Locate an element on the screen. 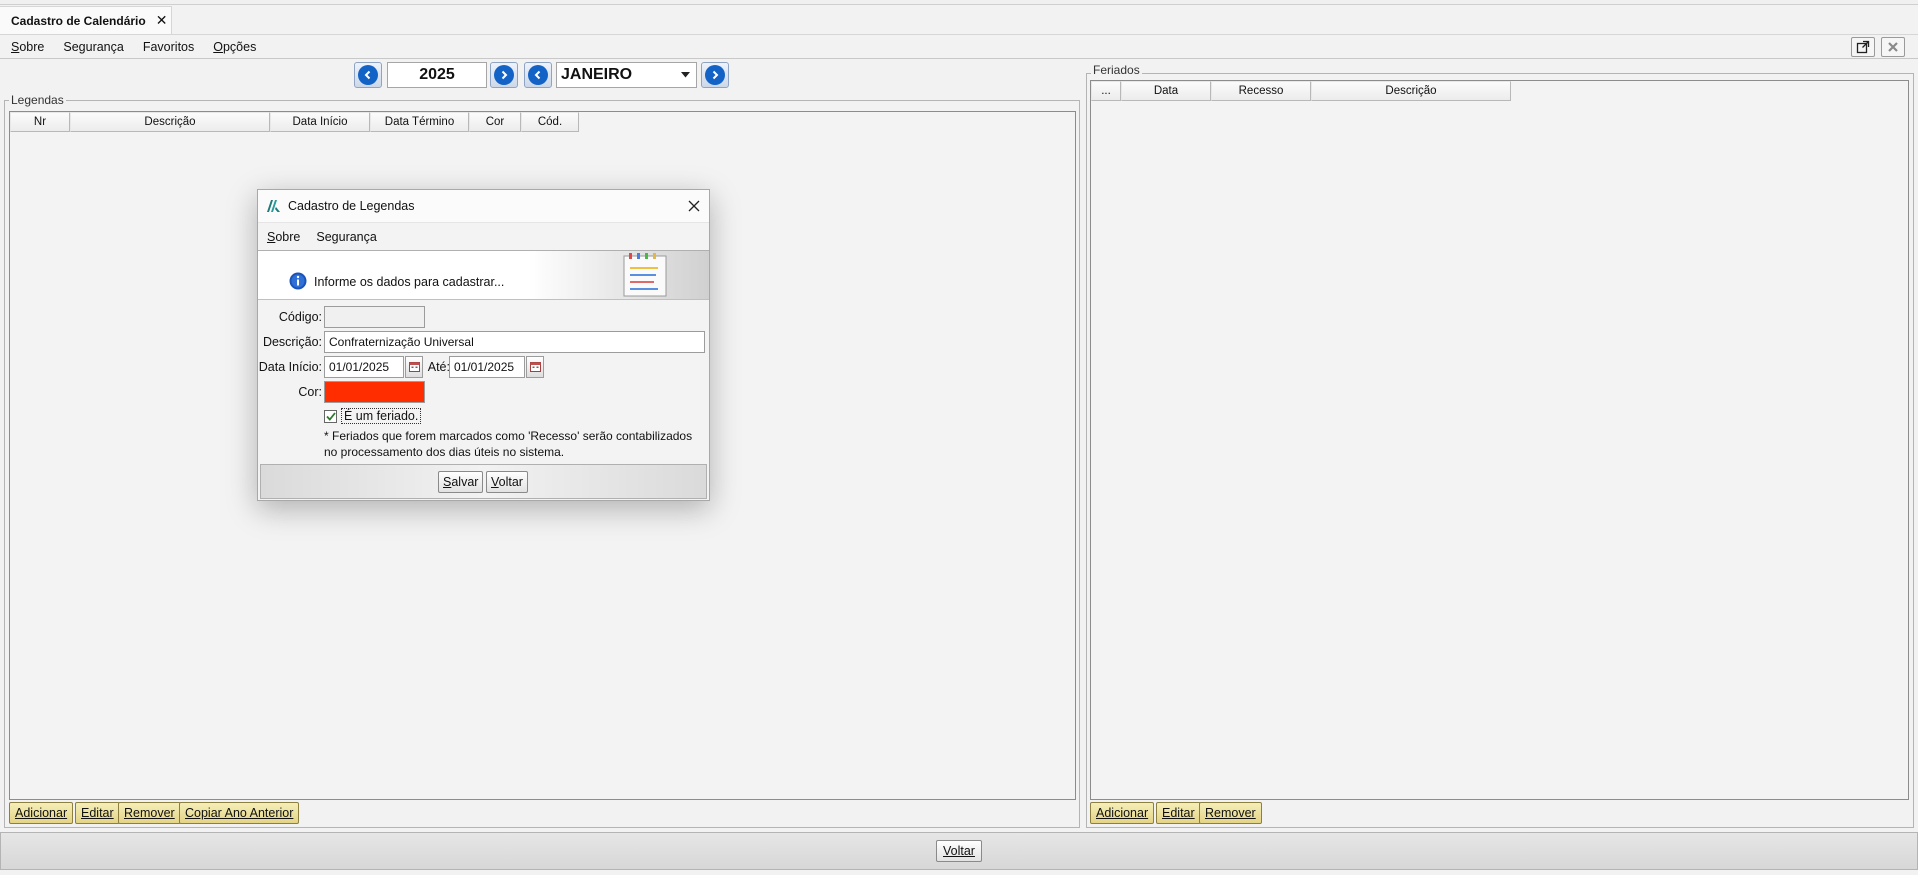  dialog-title: Cadastro de Legendas is located at coordinates (351, 206).